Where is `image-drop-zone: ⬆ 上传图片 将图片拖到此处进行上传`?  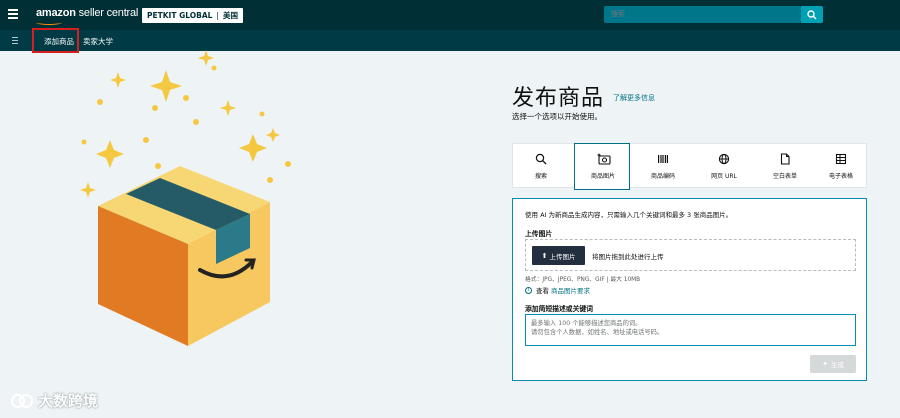 image-drop-zone: ⬆ 上传图片 将图片拖到此处进行上传 is located at coordinates (690, 255).